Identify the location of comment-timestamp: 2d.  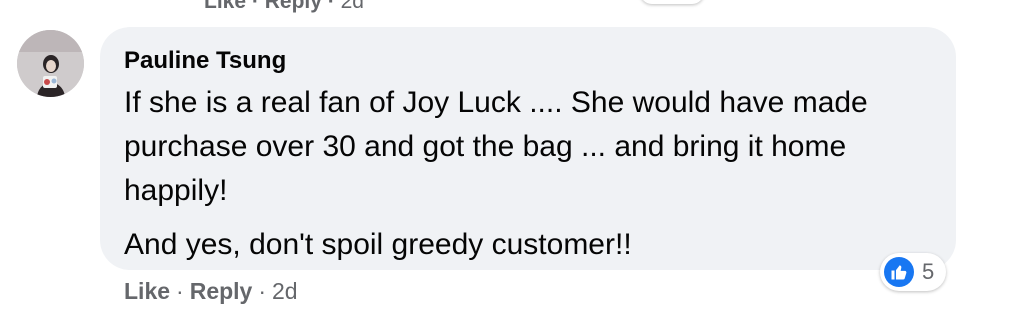
(285, 291).